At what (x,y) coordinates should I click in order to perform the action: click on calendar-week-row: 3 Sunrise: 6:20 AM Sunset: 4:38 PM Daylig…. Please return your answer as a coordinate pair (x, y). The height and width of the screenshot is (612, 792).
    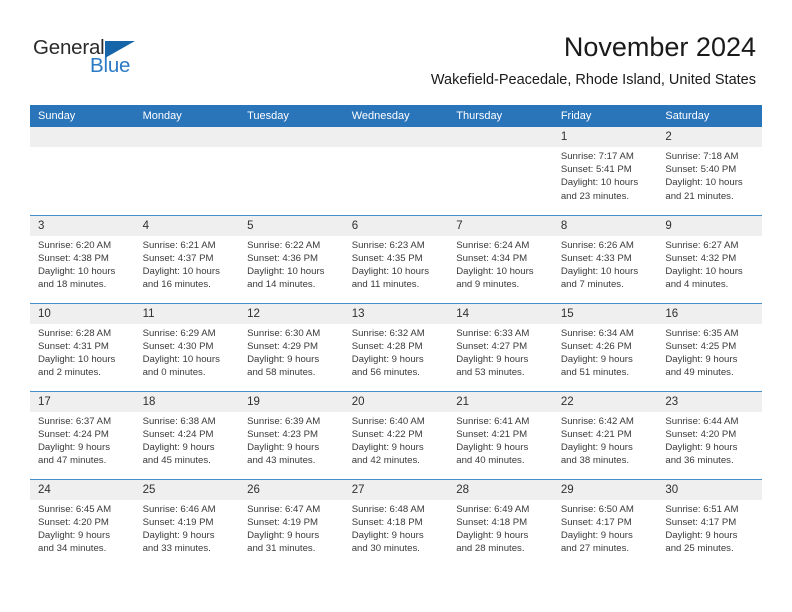
    Looking at the image, I should click on (396, 258).